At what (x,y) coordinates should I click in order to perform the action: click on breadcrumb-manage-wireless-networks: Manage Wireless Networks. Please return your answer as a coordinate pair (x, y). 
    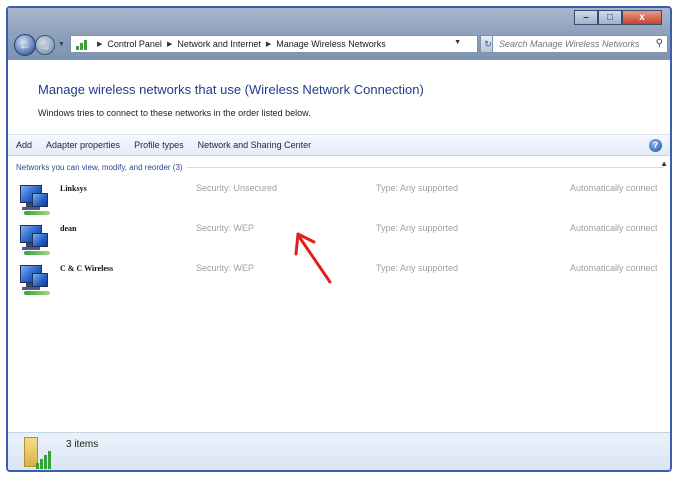
    Looking at the image, I should click on (331, 44).